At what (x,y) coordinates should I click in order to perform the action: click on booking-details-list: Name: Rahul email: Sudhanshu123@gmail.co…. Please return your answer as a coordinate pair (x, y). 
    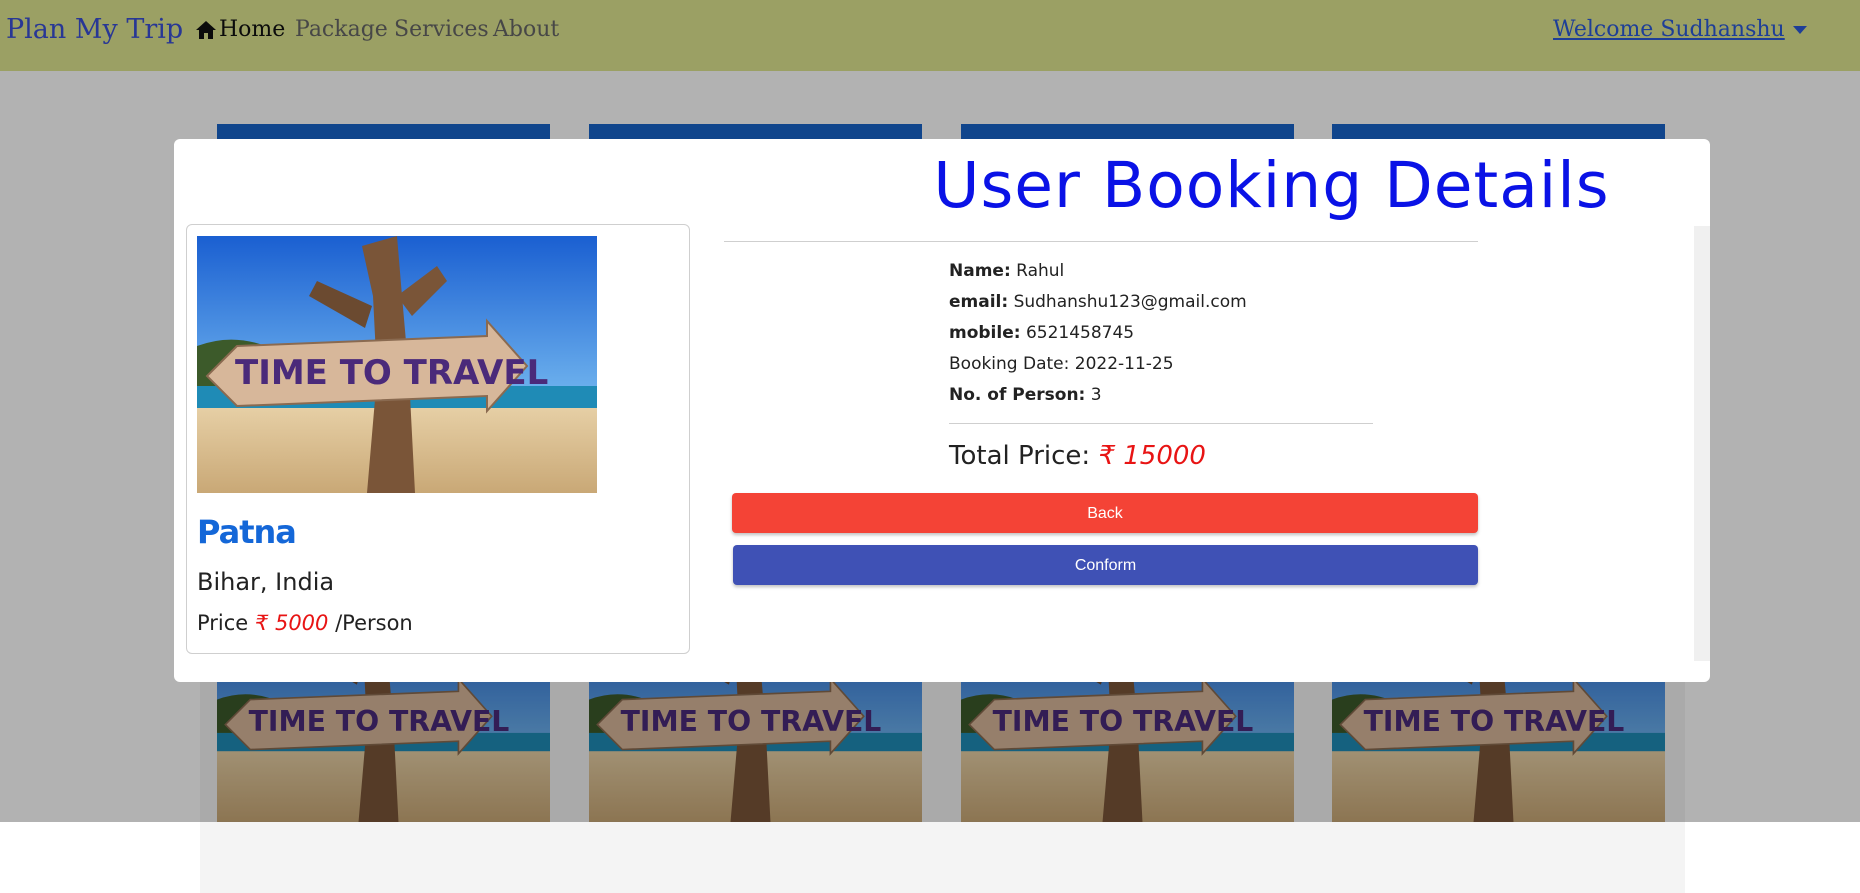
    Looking at the image, I should click on (1098, 333).